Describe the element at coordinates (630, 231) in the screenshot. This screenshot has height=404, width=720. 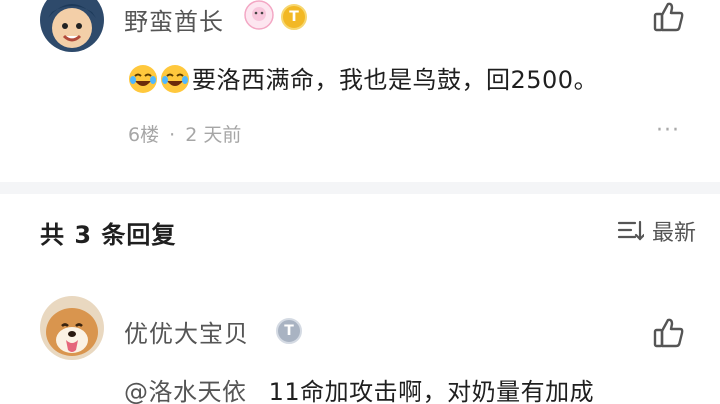
I see `sort-icon` at that location.